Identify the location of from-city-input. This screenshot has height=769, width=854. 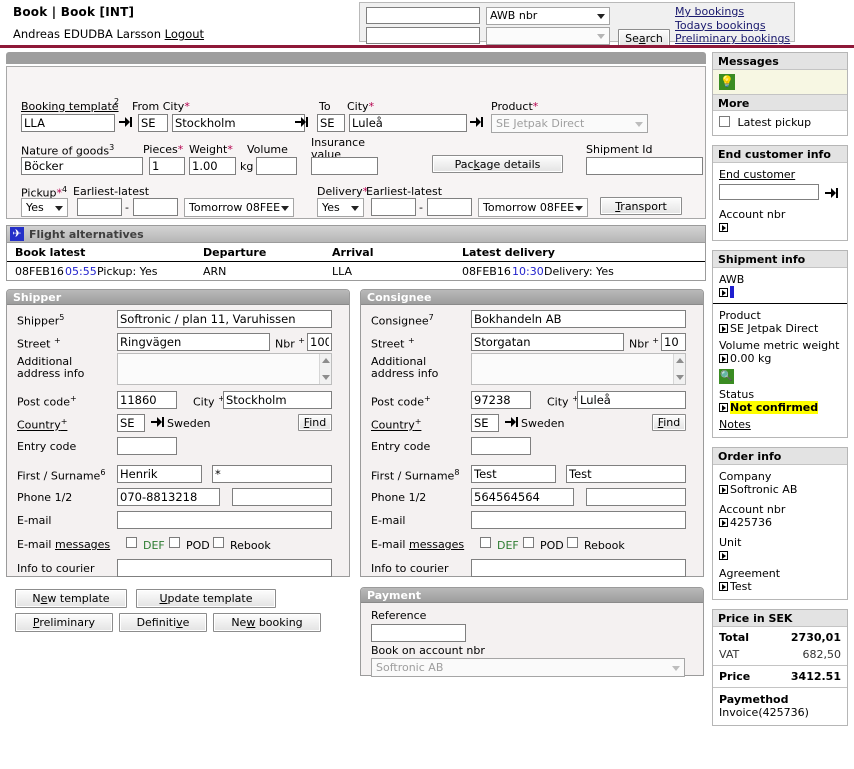
(238, 123).